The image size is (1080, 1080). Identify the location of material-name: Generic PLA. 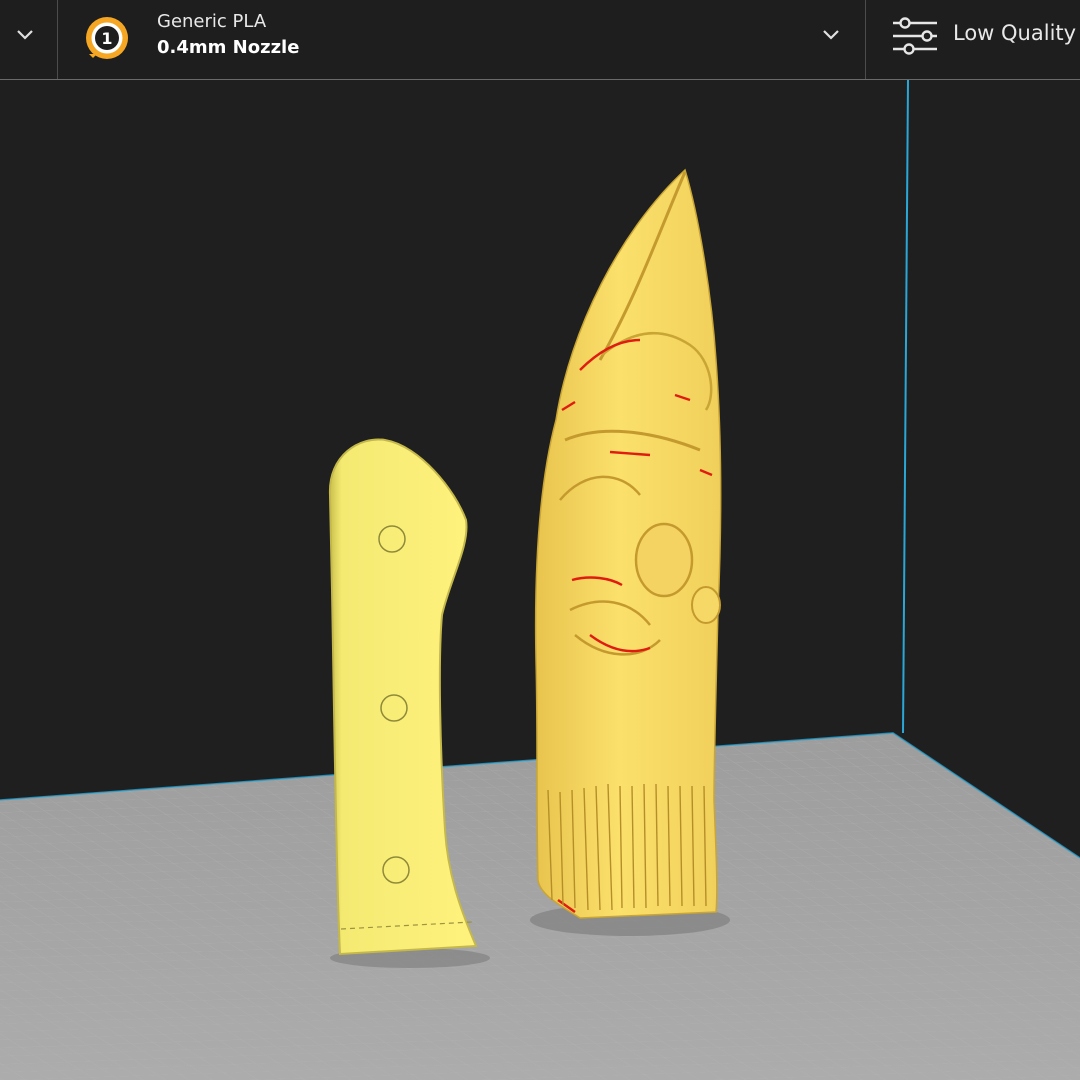
(212, 21).